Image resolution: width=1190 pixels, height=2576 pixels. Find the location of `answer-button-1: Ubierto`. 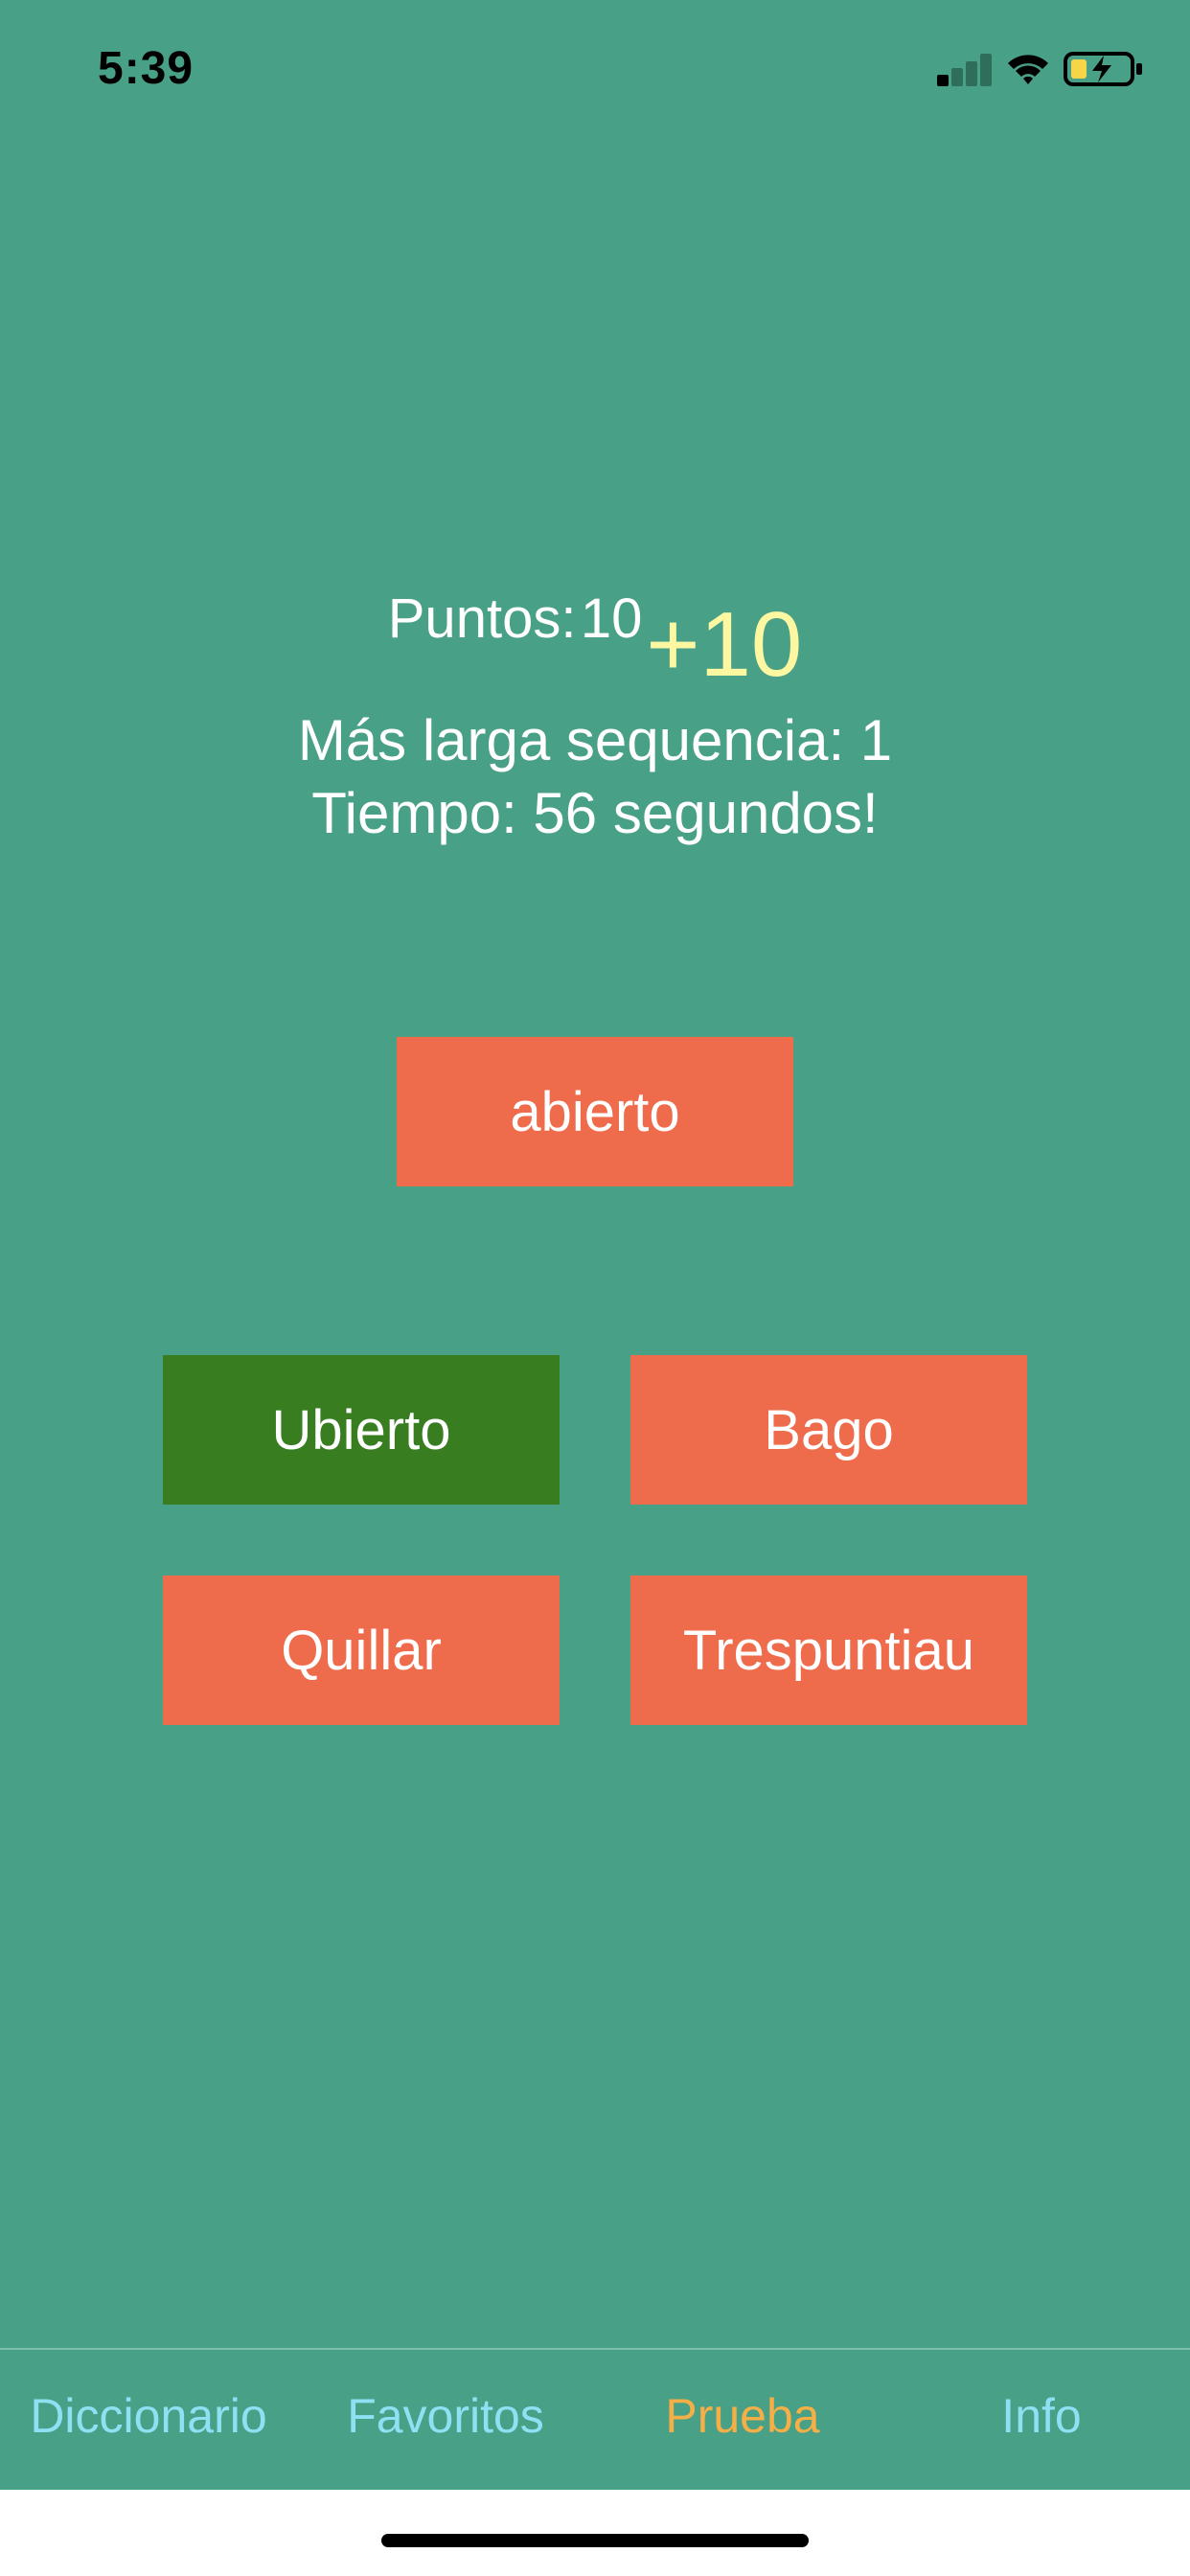

answer-button-1: Ubierto is located at coordinates (362, 1430).